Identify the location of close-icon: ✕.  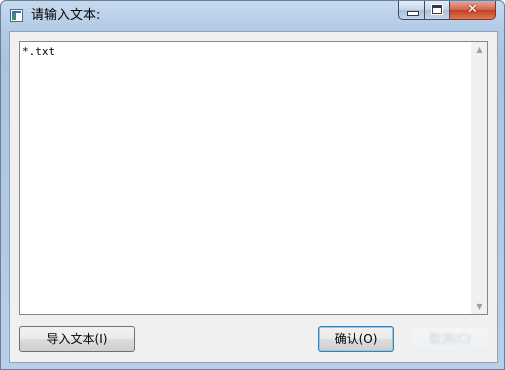
(472, 9).